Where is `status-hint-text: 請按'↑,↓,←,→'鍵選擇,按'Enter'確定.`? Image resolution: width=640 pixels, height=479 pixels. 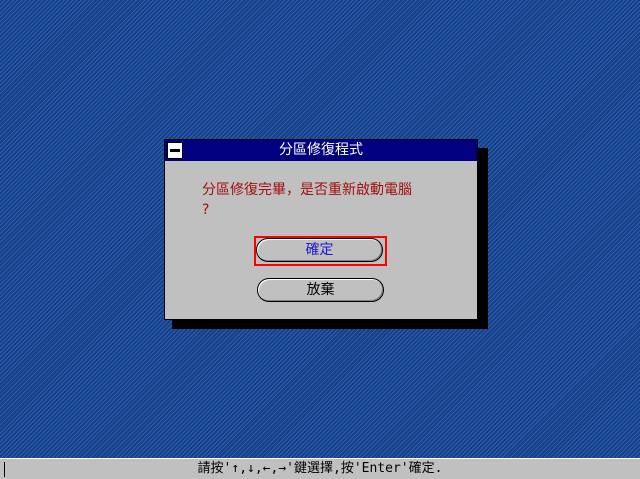
status-hint-text: 請按'↑,↓,←,→'鍵選擇,按'Enter'確定. is located at coordinates (320, 468).